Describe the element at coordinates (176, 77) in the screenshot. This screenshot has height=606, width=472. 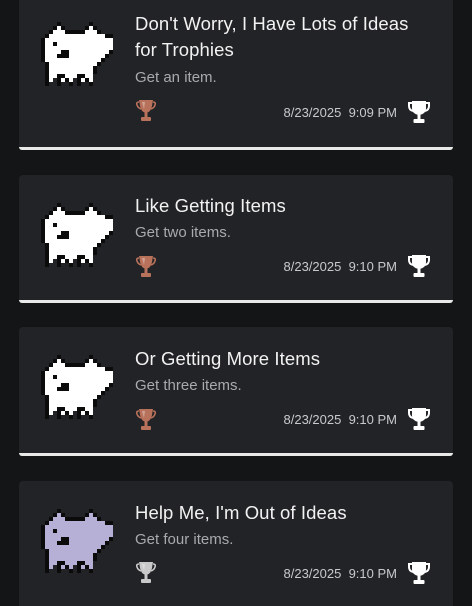
I see `trophy-description: Get an item.` at that location.